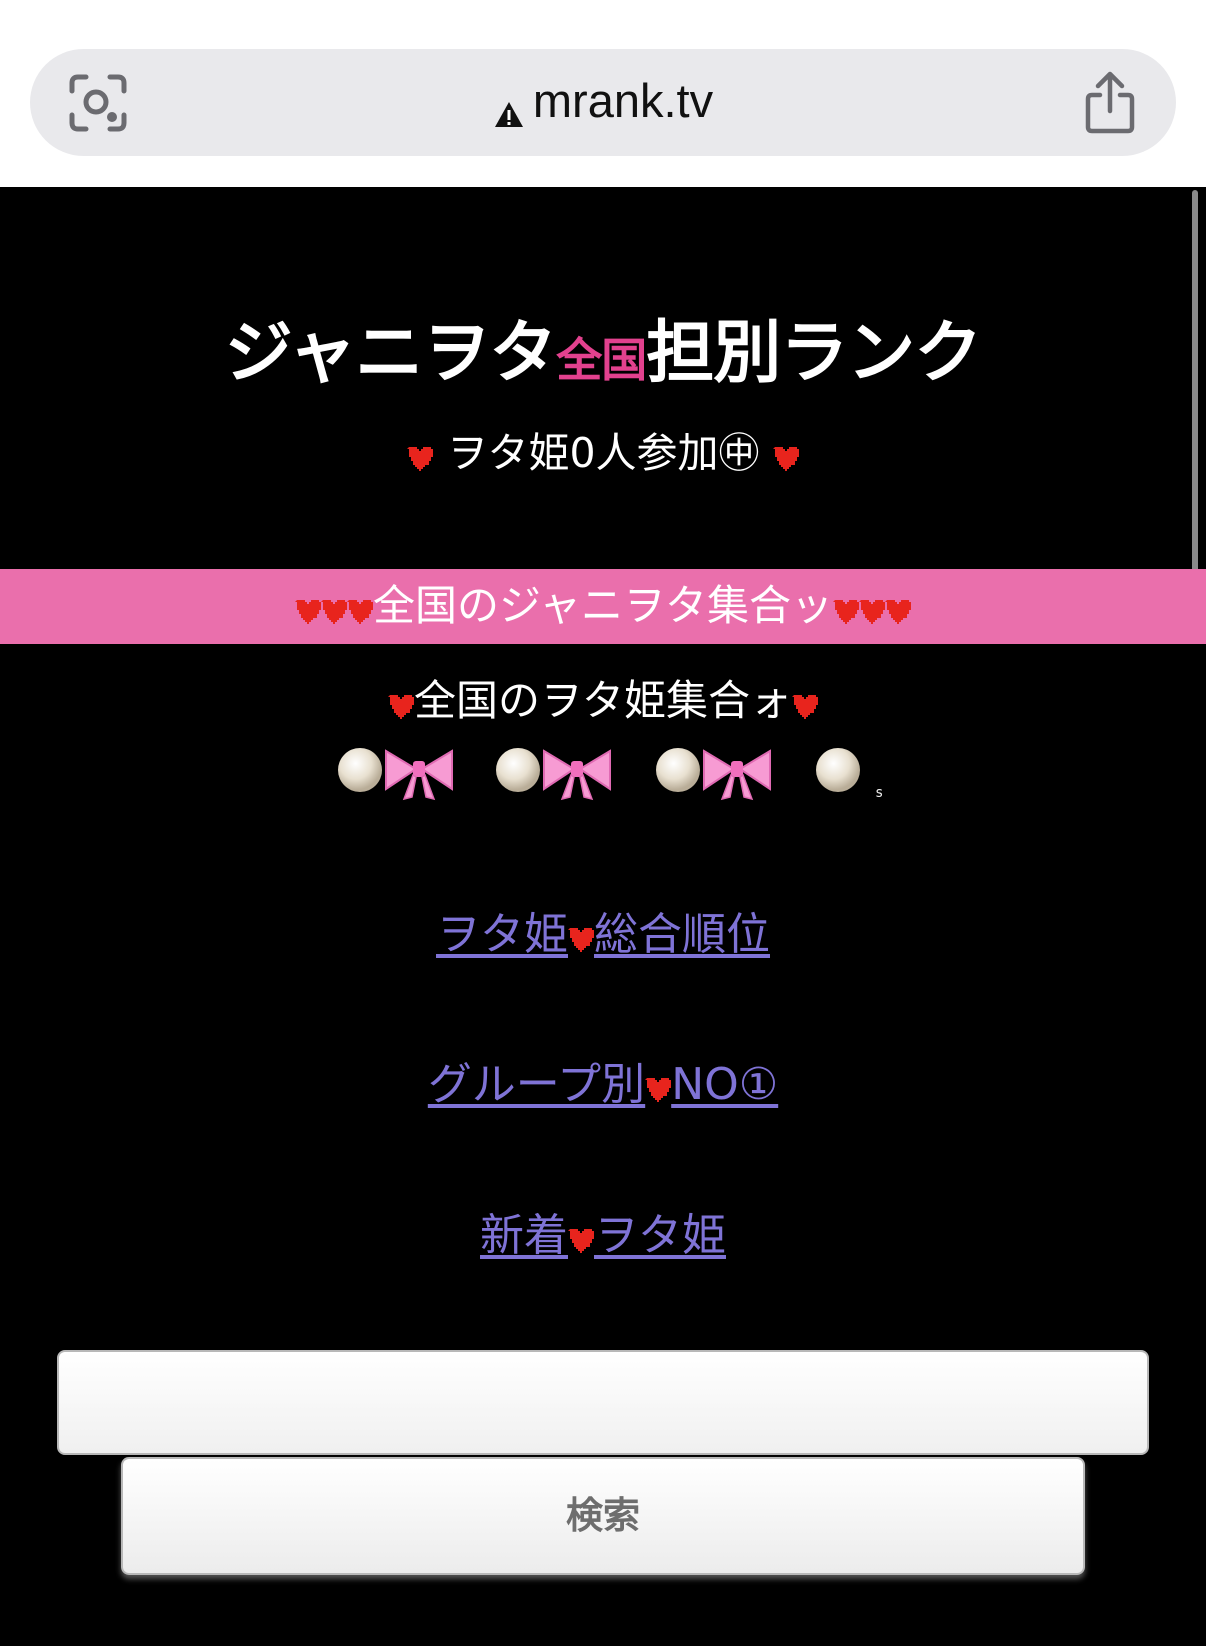  Describe the element at coordinates (524, 1235) in the screenshot. I see `link-new: 新着` at that location.